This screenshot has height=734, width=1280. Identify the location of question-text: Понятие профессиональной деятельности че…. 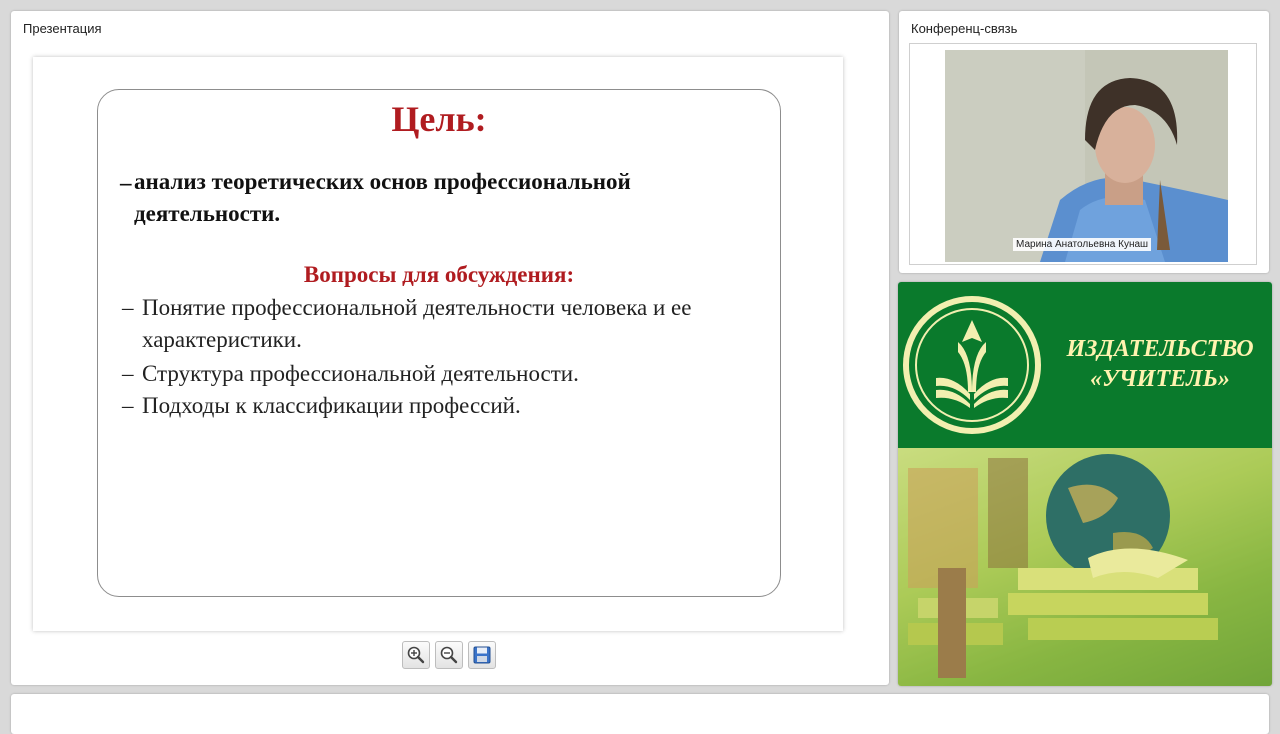
(417, 323).